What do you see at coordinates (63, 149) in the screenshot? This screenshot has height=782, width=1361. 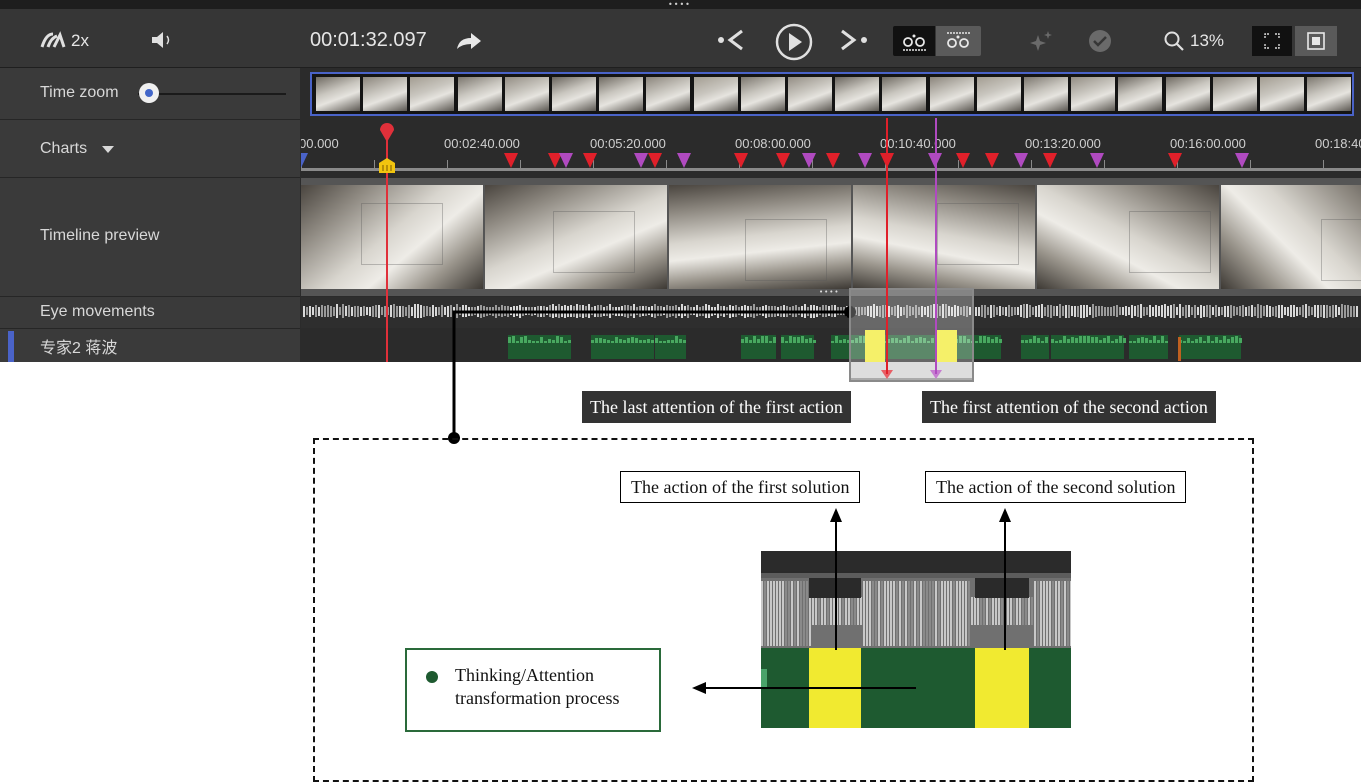 I see `charts-dropdown: Charts` at bounding box center [63, 149].